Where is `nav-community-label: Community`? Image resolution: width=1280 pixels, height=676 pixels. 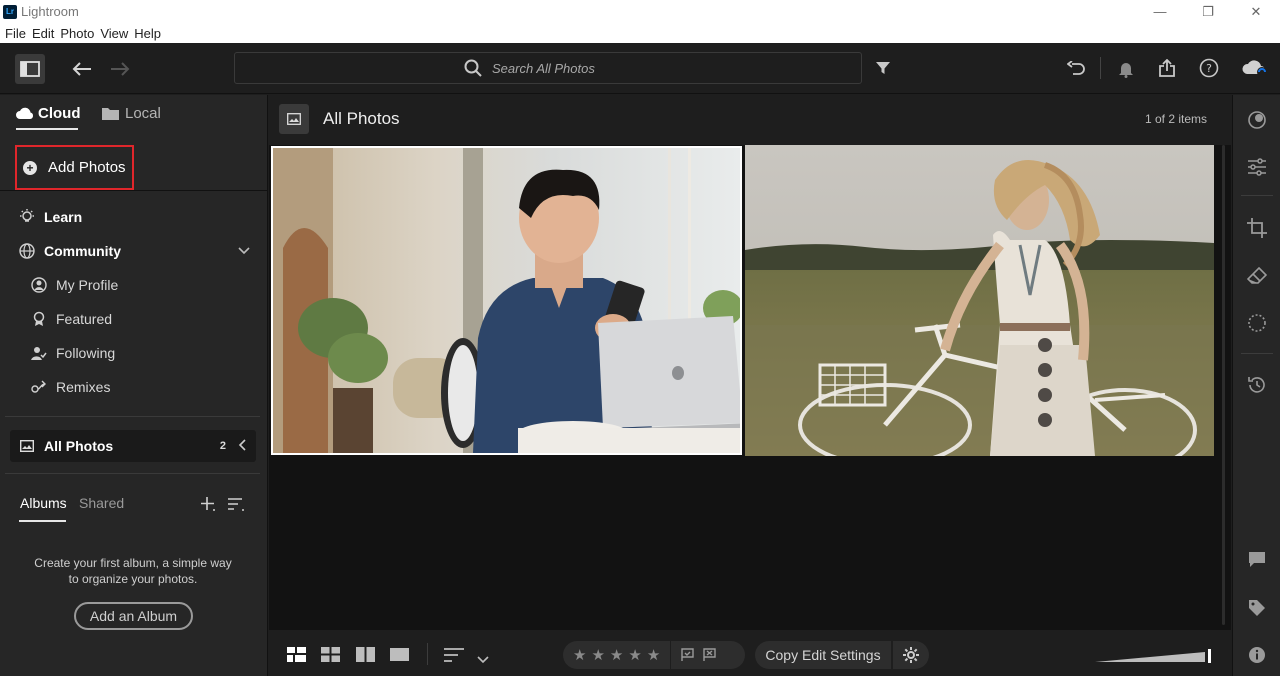
nav-community-label: Community is located at coordinates (82, 251).